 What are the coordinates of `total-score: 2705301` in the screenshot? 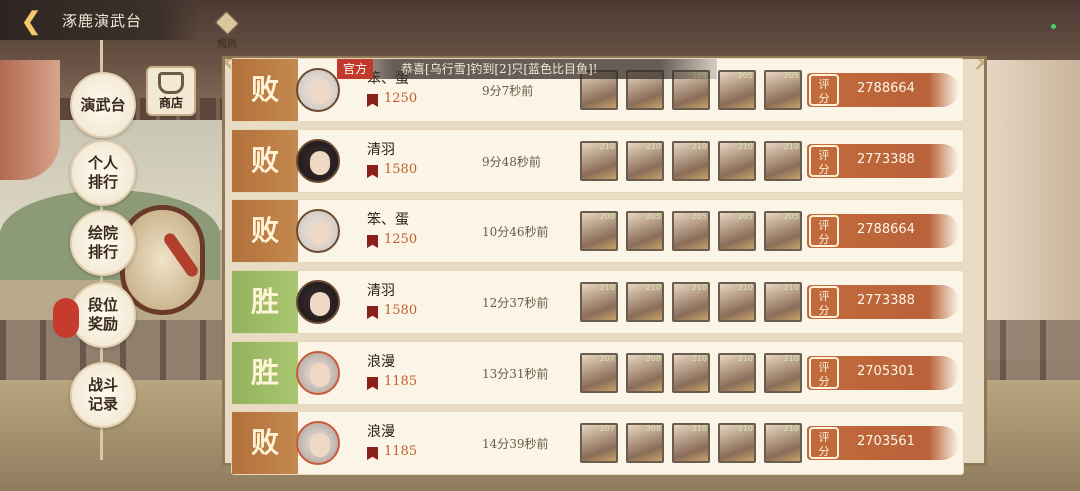 It's located at (886, 371).